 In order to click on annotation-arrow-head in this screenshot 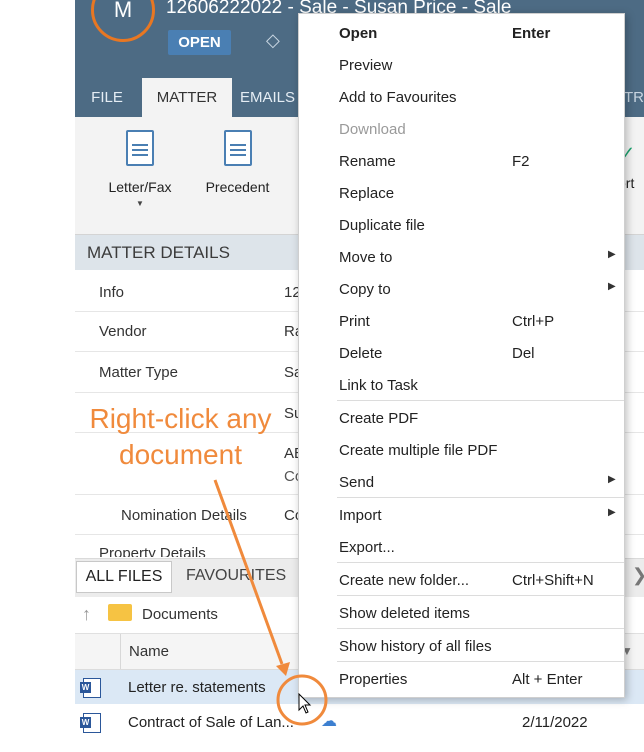, I will do `click(283, 669)`.